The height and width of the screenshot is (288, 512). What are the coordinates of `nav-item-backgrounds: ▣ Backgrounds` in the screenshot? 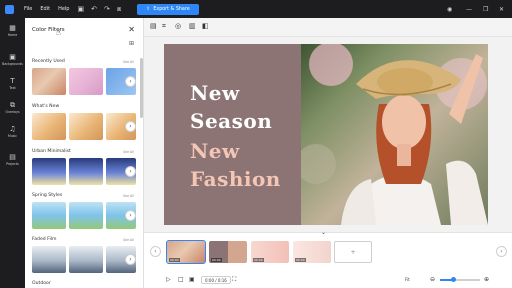 It's located at (12, 59).